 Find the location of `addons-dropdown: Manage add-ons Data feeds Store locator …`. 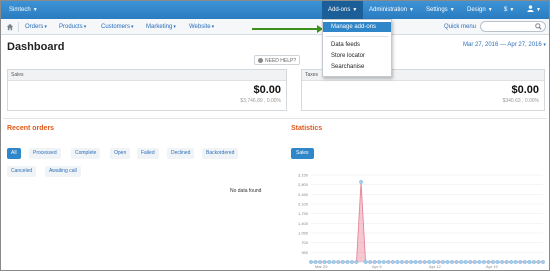

addons-dropdown: Manage add-ons Data feeds Store locator … is located at coordinates (357, 48).